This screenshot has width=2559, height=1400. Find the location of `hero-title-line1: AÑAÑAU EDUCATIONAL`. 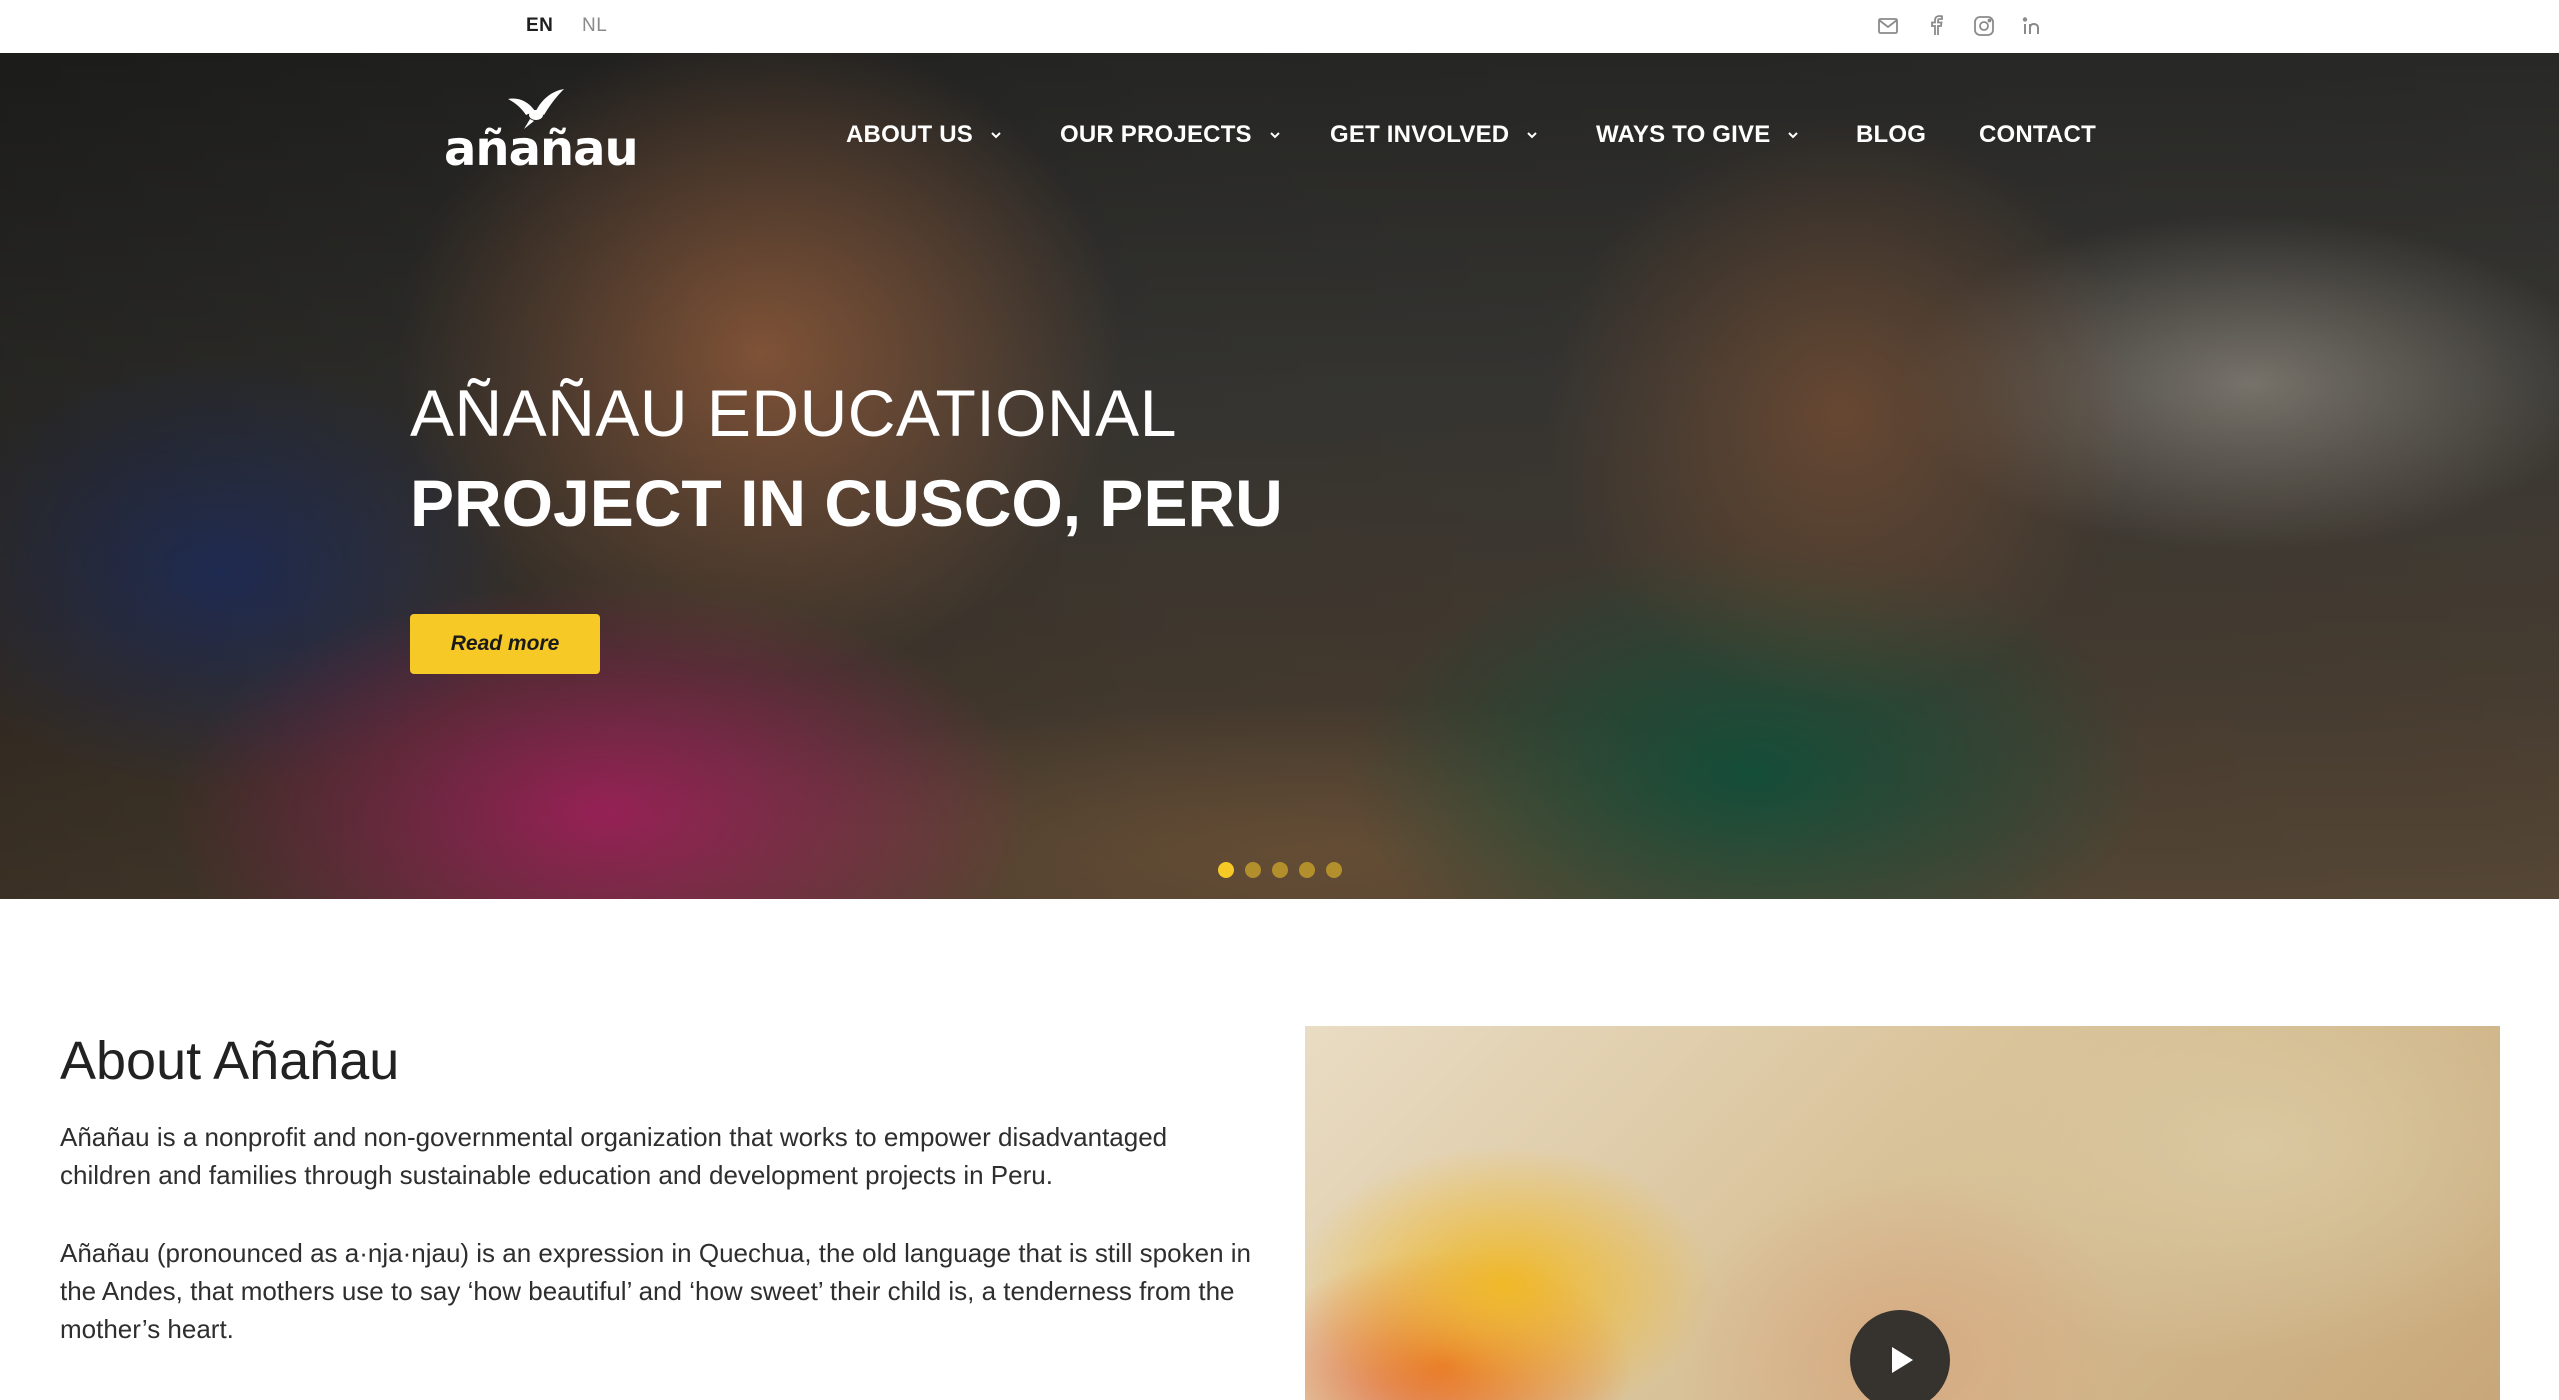

hero-title-line1: AÑAÑAU EDUCATIONAL is located at coordinates (793, 413).